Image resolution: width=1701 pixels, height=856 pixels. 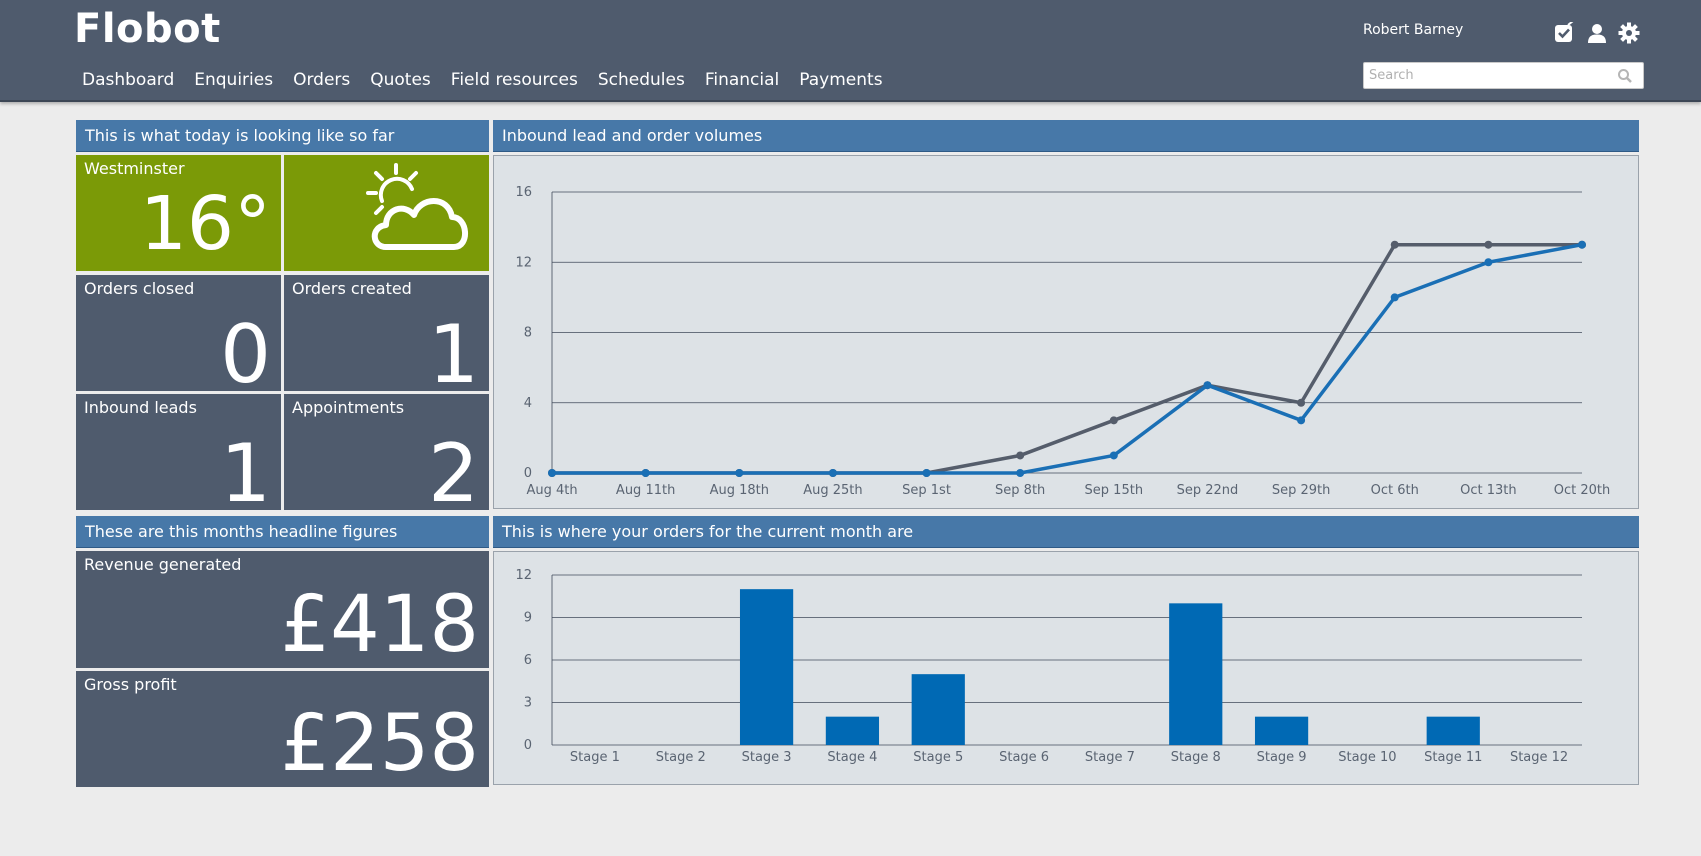 I want to click on appointments-label: Appointments, so click(x=348, y=407).